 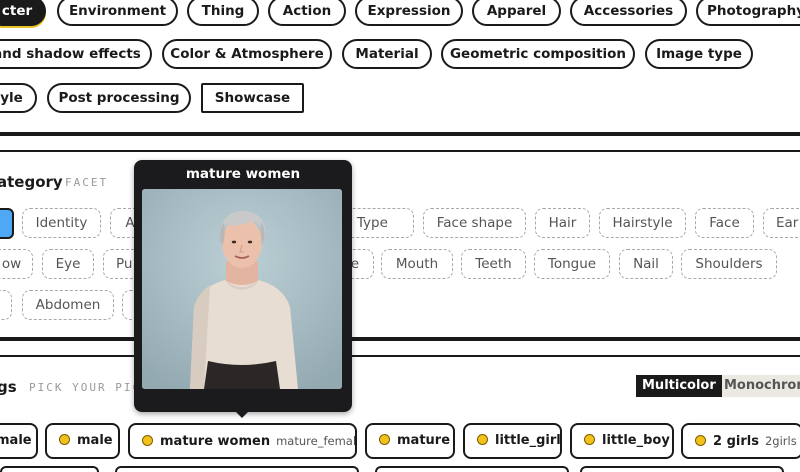 What do you see at coordinates (748, 13) in the screenshot?
I see `category-photography: Photography` at bounding box center [748, 13].